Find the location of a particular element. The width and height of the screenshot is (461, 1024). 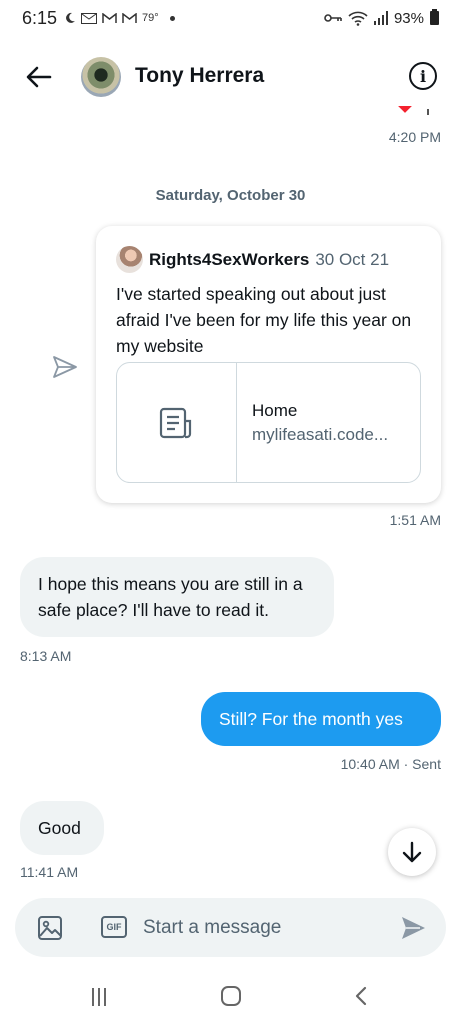

system-navigation-bar is located at coordinates (230, 997).